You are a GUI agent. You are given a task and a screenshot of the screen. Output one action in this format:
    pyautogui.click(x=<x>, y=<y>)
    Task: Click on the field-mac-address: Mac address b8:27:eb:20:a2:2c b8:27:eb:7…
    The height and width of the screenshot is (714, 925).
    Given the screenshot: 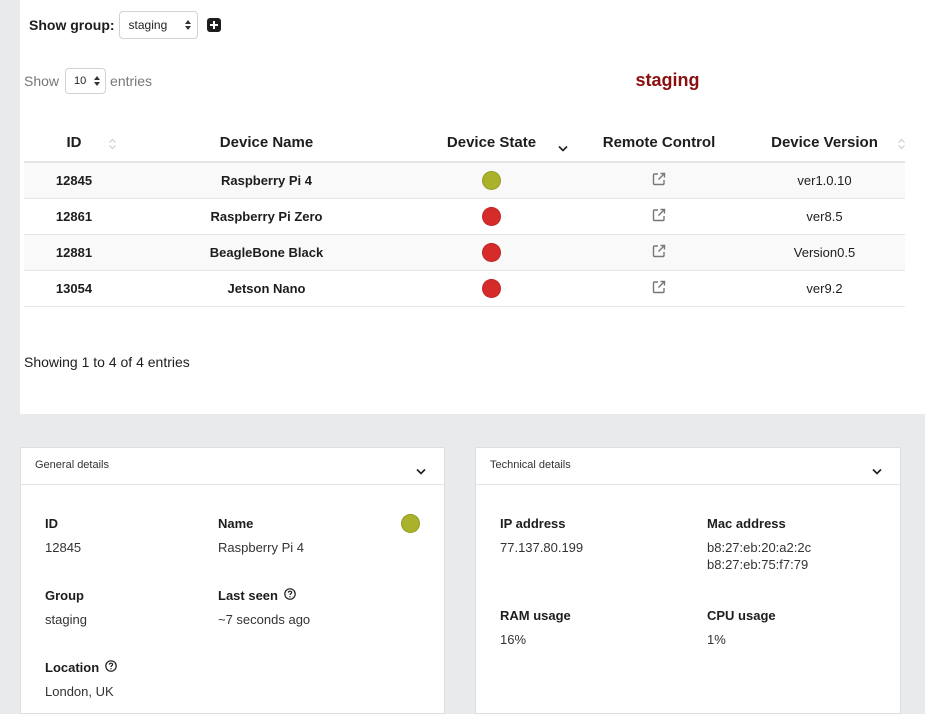 What is the action you would take?
    pyautogui.click(x=759, y=544)
    